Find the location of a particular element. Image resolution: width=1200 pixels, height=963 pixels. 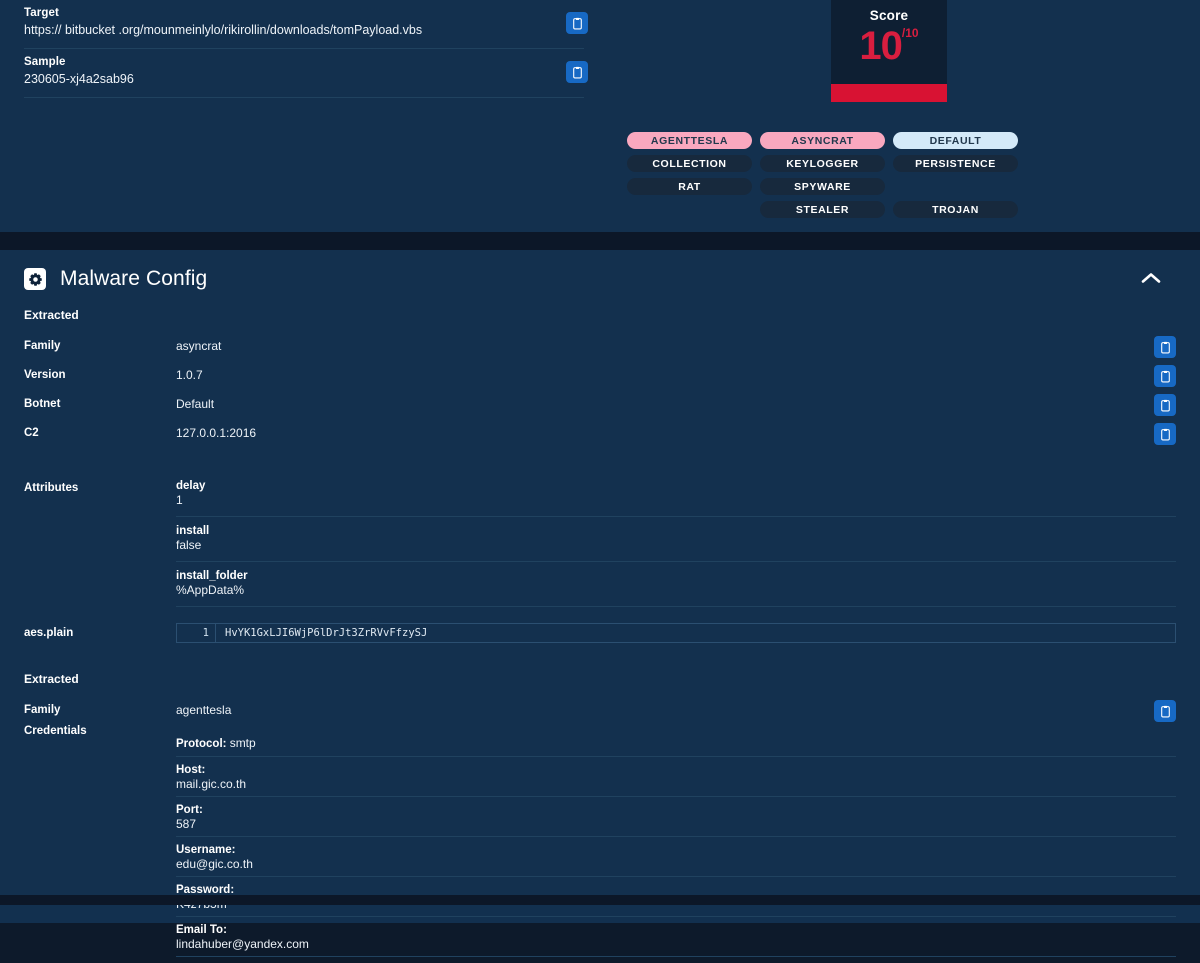

copy-family-2-button is located at coordinates (1165, 711).